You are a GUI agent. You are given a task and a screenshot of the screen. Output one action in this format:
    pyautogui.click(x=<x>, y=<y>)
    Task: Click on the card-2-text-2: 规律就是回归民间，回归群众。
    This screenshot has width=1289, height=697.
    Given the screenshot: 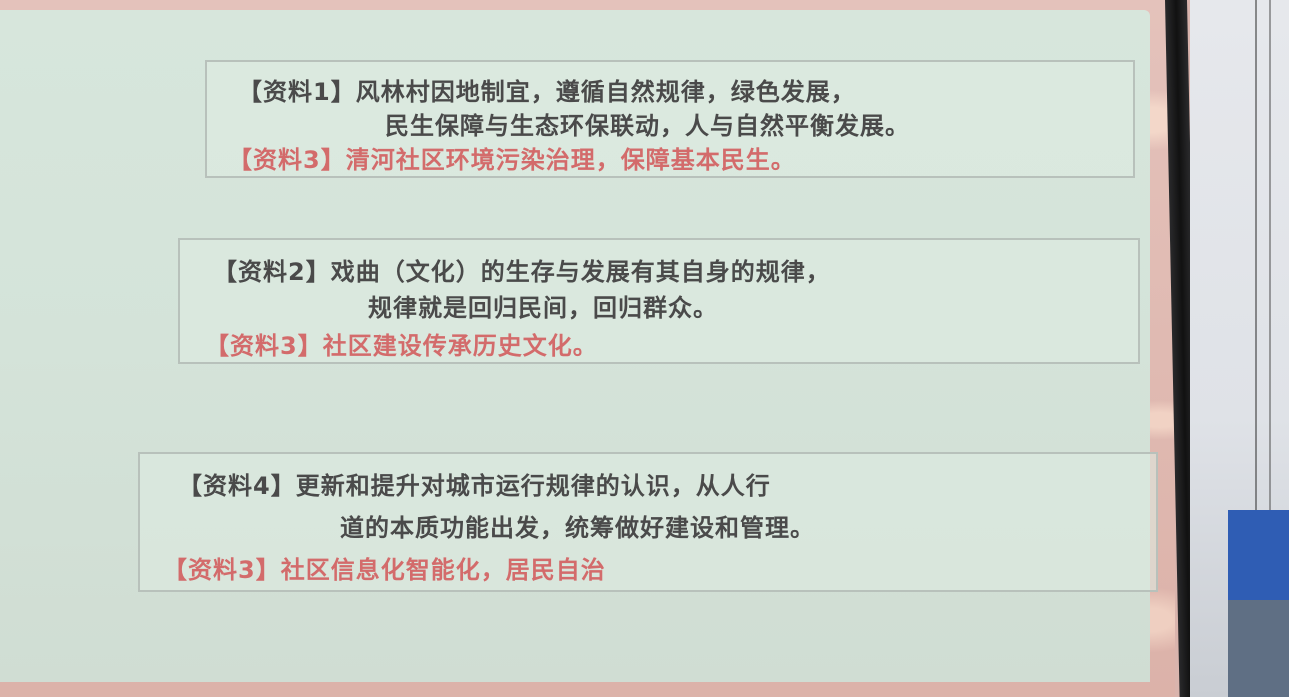 What is the action you would take?
    pyautogui.click(x=543, y=308)
    